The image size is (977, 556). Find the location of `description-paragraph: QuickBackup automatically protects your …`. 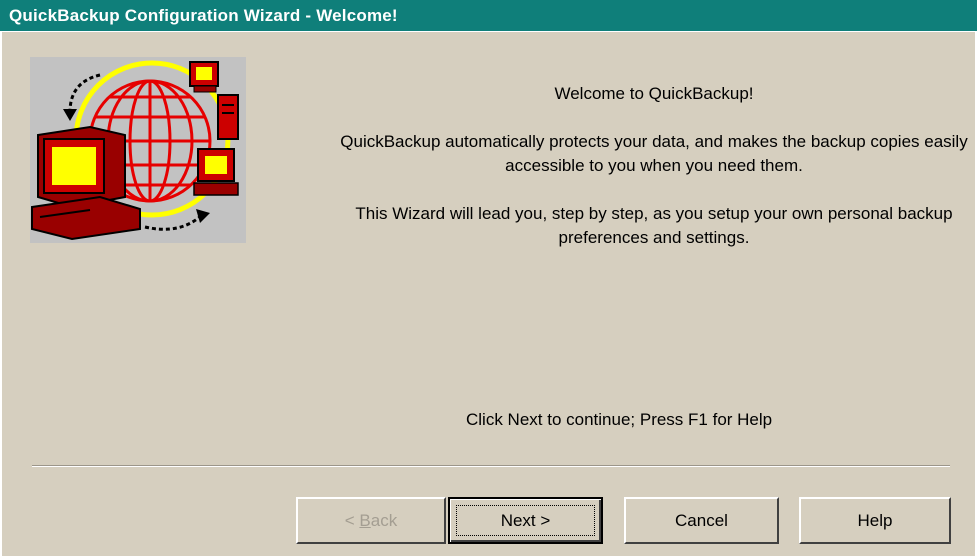

description-paragraph: QuickBackup automatically protects your … is located at coordinates (654, 153).